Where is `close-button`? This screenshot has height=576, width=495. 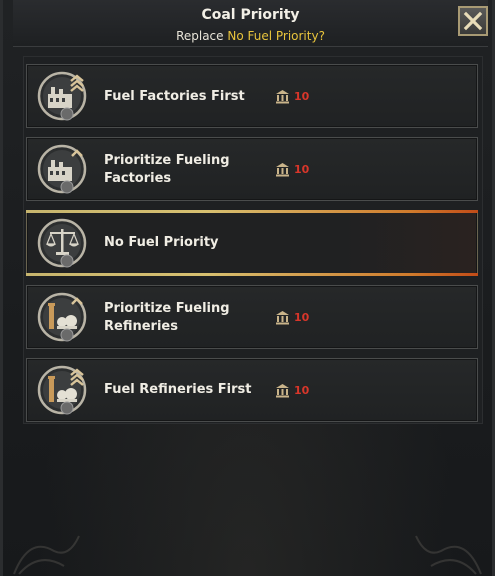
close-button is located at coordinates (473, 21).